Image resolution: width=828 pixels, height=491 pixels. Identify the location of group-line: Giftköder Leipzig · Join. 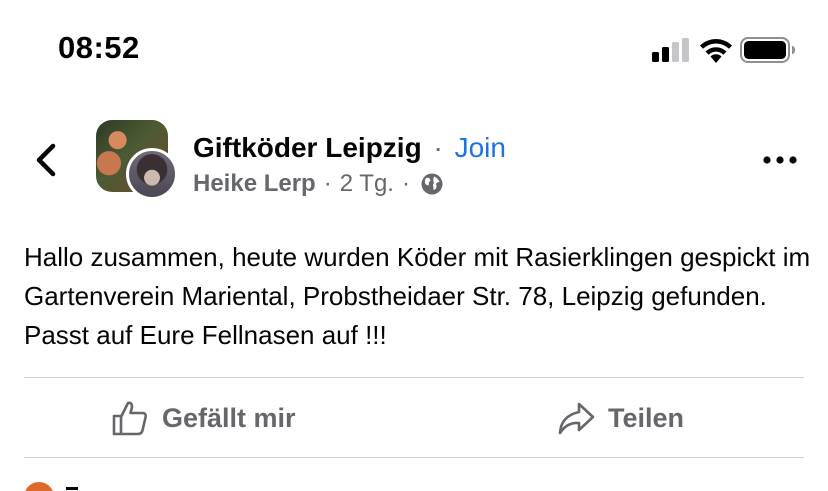
(349, 148).